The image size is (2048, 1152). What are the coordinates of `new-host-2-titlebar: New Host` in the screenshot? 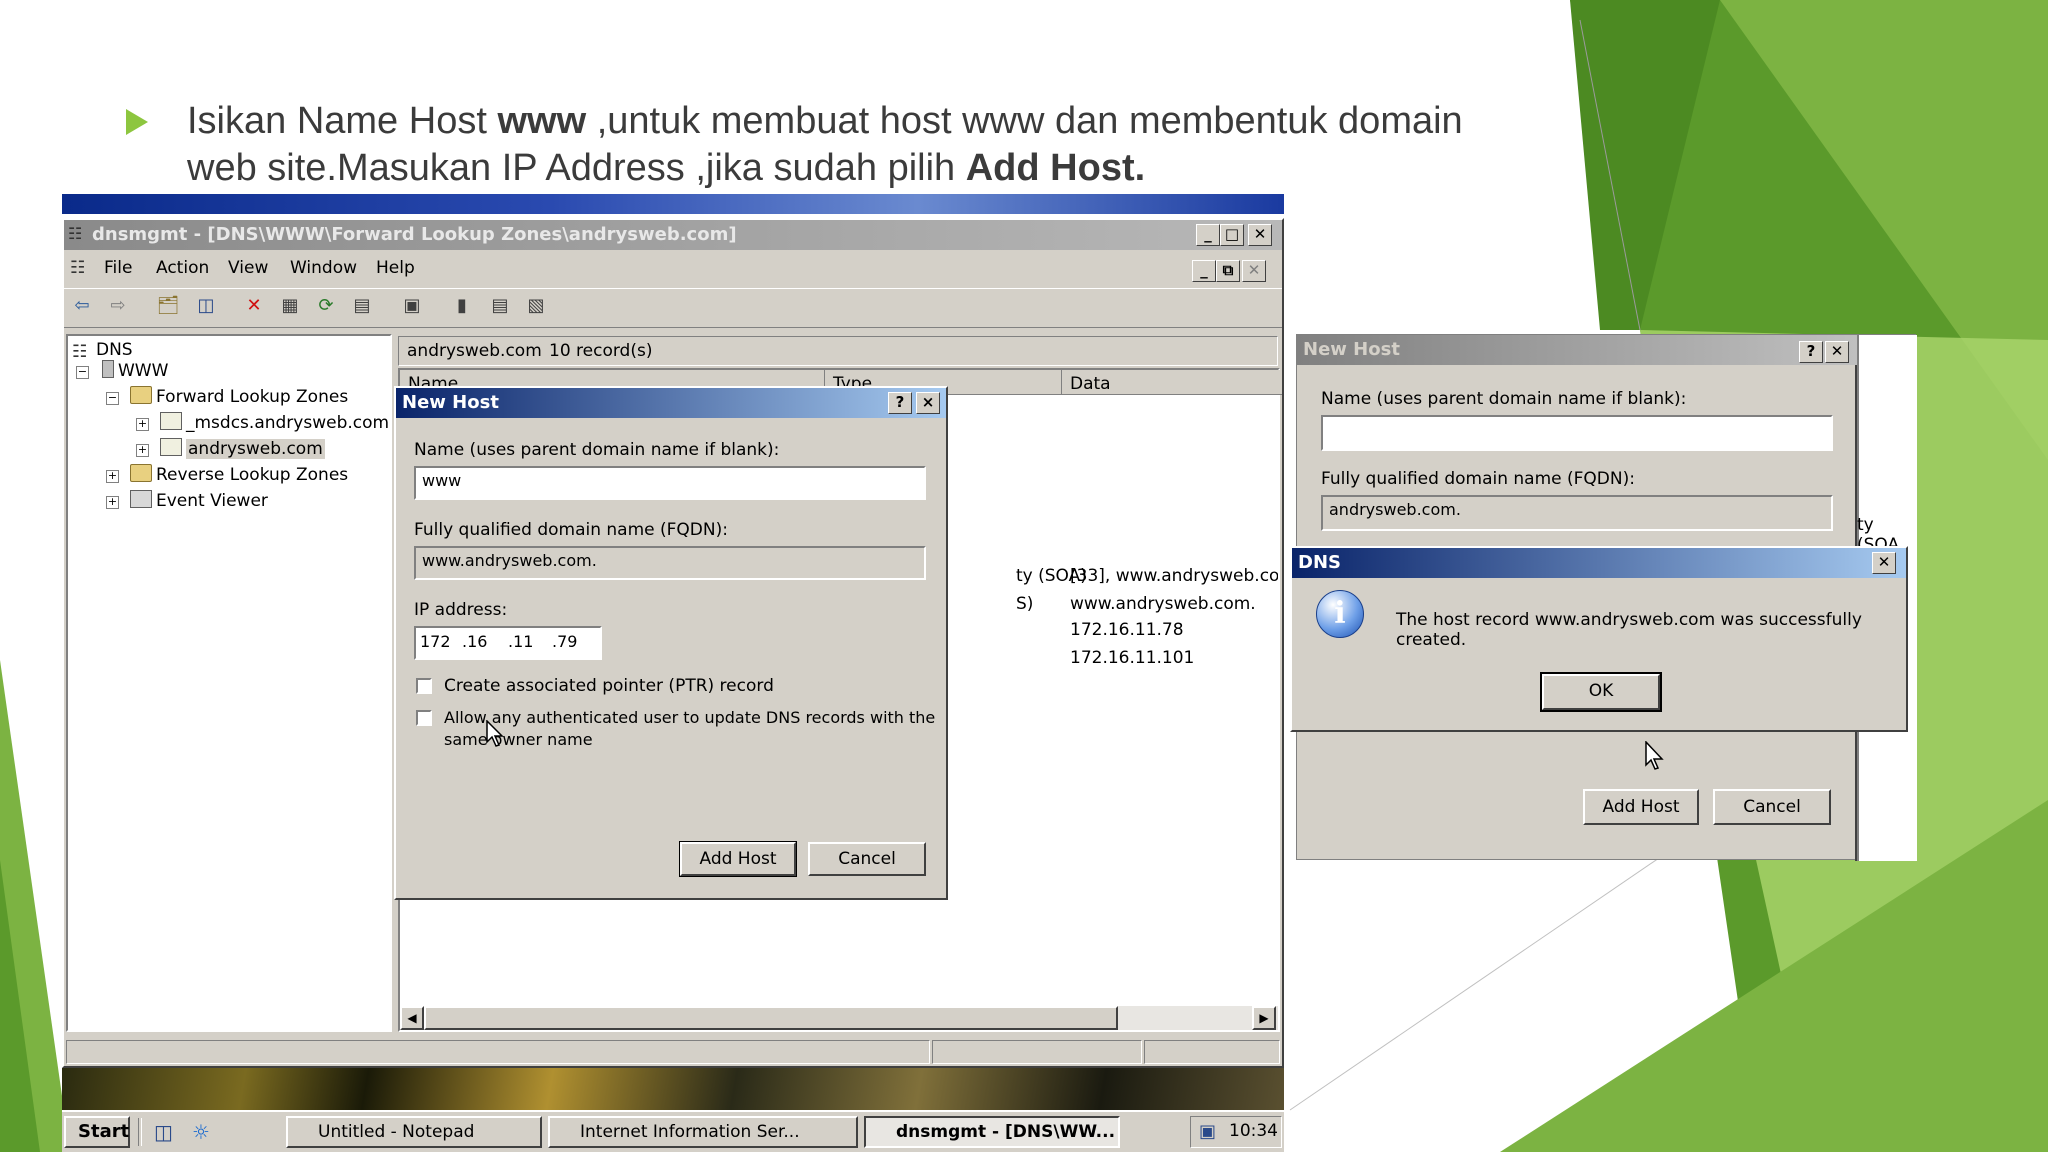 It's located at (1577, 350).